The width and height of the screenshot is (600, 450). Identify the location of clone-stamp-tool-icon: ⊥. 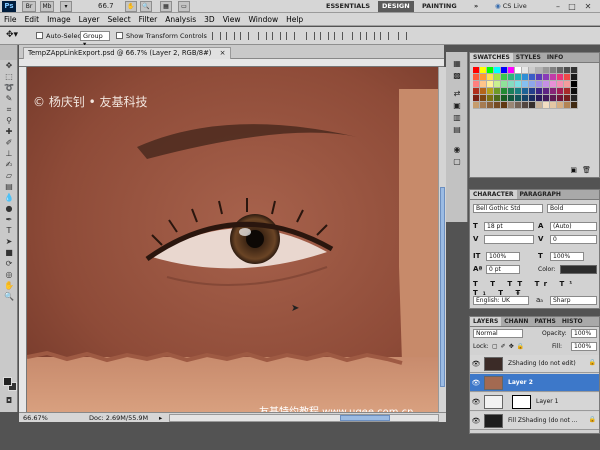
(9, 153).